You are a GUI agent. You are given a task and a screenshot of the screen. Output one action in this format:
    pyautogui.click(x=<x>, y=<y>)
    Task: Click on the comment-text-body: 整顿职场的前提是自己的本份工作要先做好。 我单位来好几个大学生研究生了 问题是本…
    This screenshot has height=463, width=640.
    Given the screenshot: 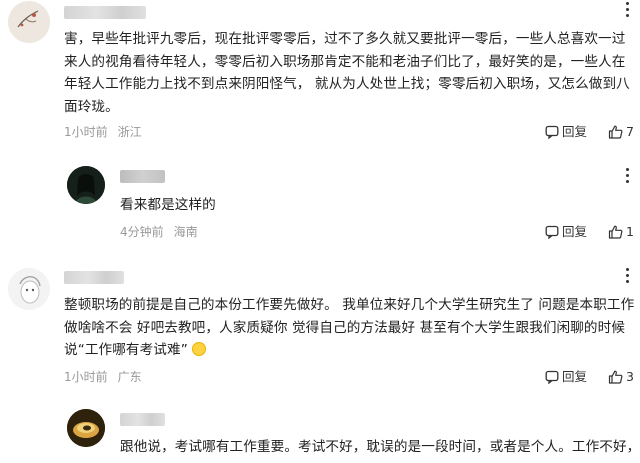 What is the action you would take?
    pyautogui.click(x=349, y=327)
    